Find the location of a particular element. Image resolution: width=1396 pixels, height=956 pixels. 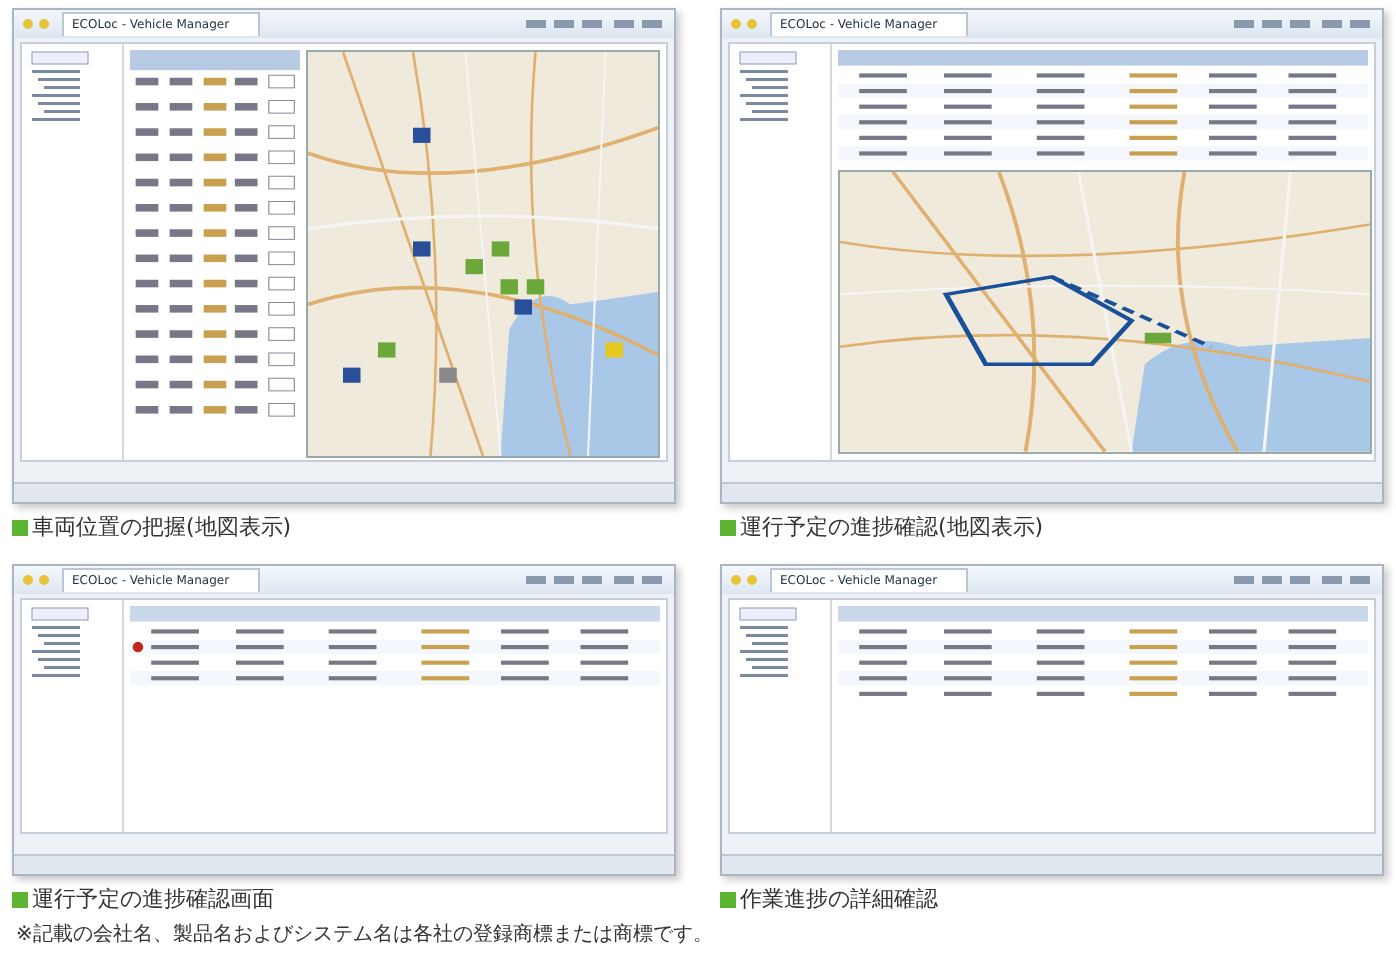

caption-text: 運行予定の進捗確認画面 is located at coordinates (153, 899).